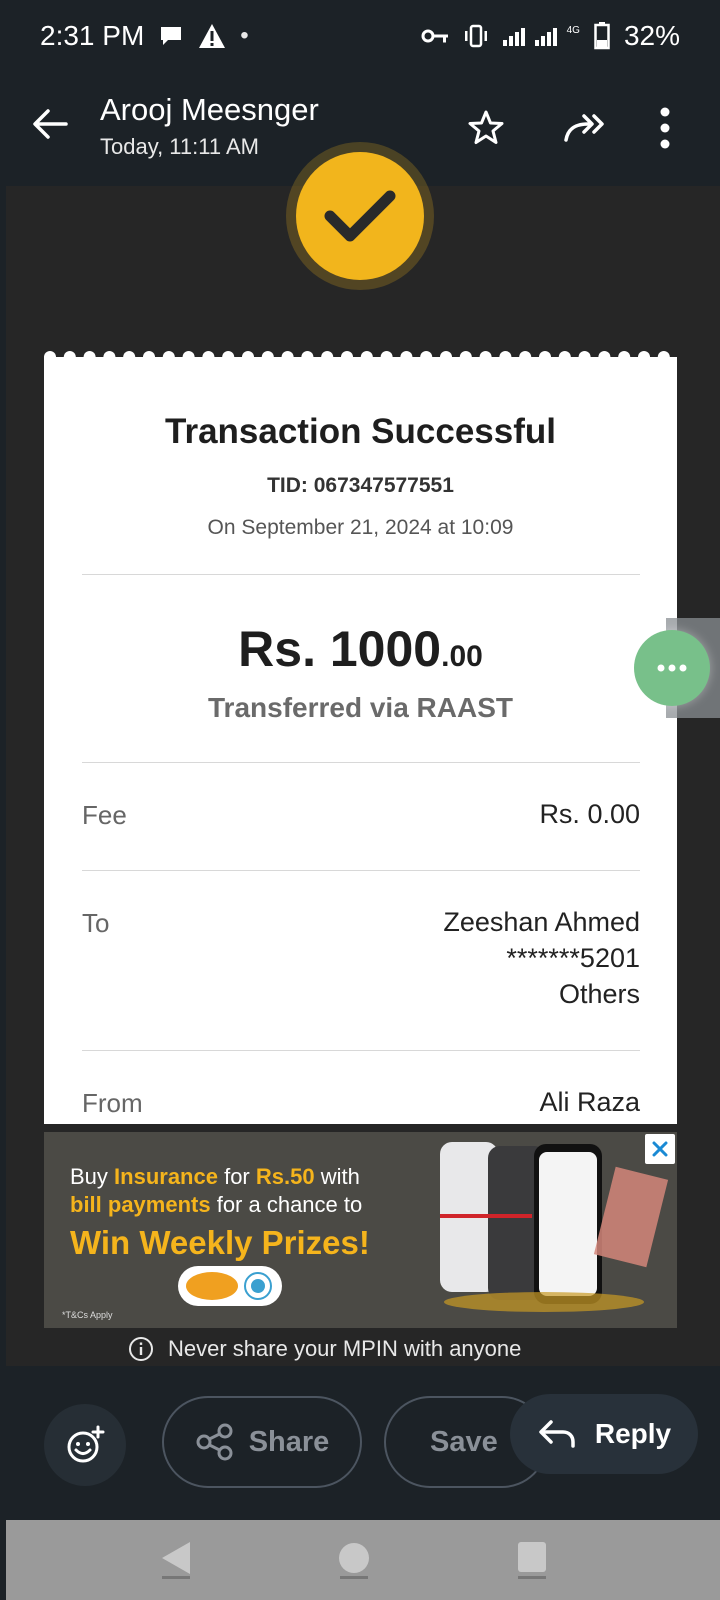  I want to click on vibrate-icon, so click(475, 36).